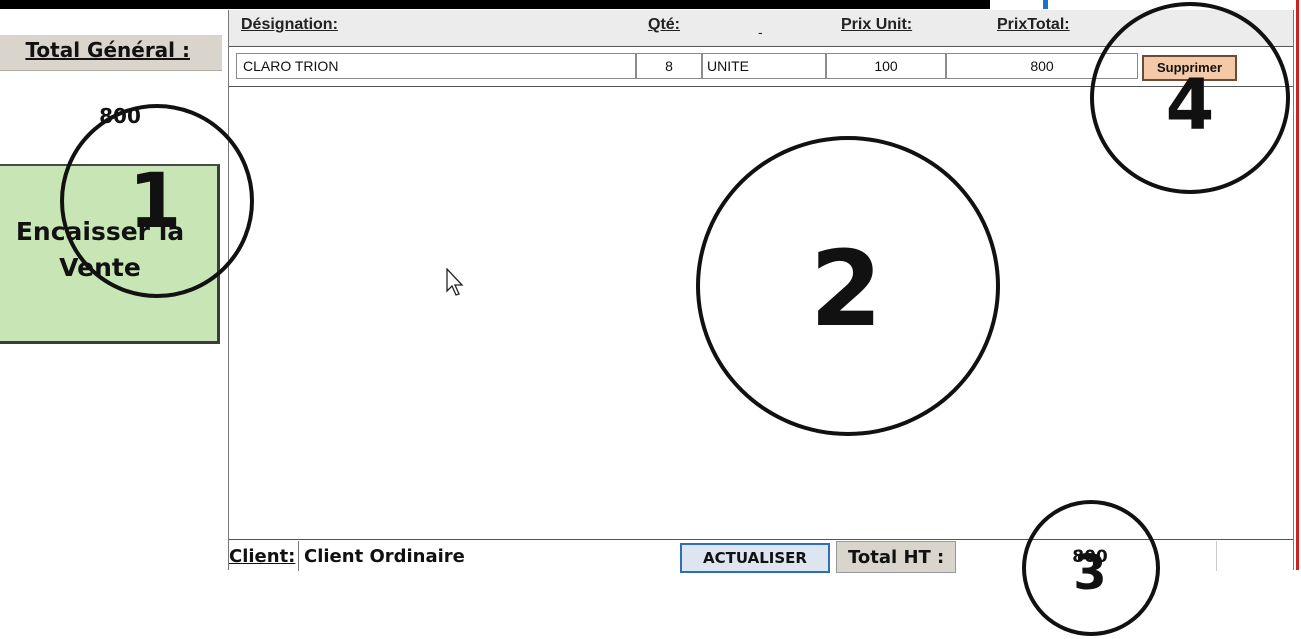 This screenshot has width=1301, height=639. Describe the element at coordinates (262, 556) in the screenshot. I see `client-label: Client:` at that location.